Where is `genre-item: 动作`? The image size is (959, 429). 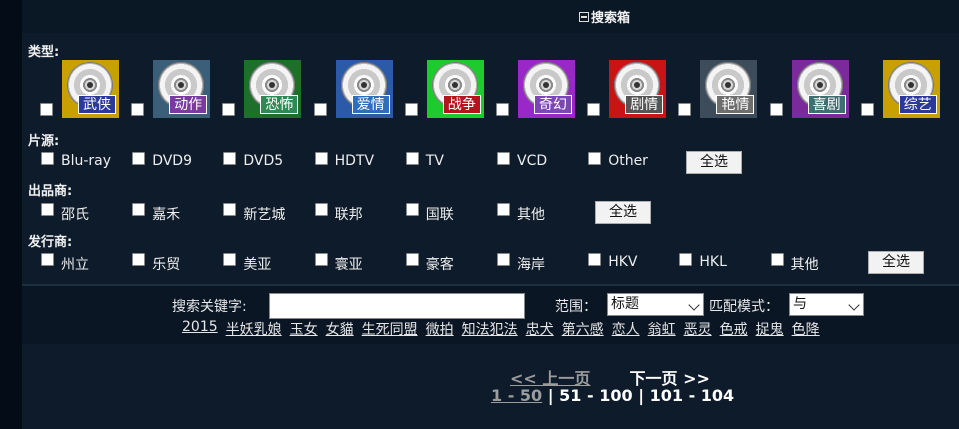
genre-item: 动作 is located at coordinates (182, 89).